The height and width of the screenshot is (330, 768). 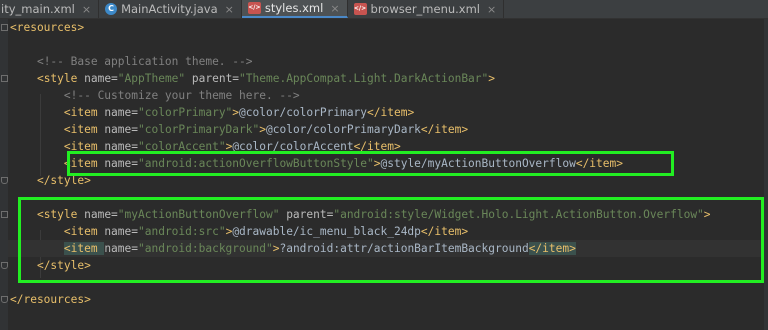 What do you see at coordinates (60, 78) in the screenshot?
I see `tag-open: <style` at bounding box center [60, 78].